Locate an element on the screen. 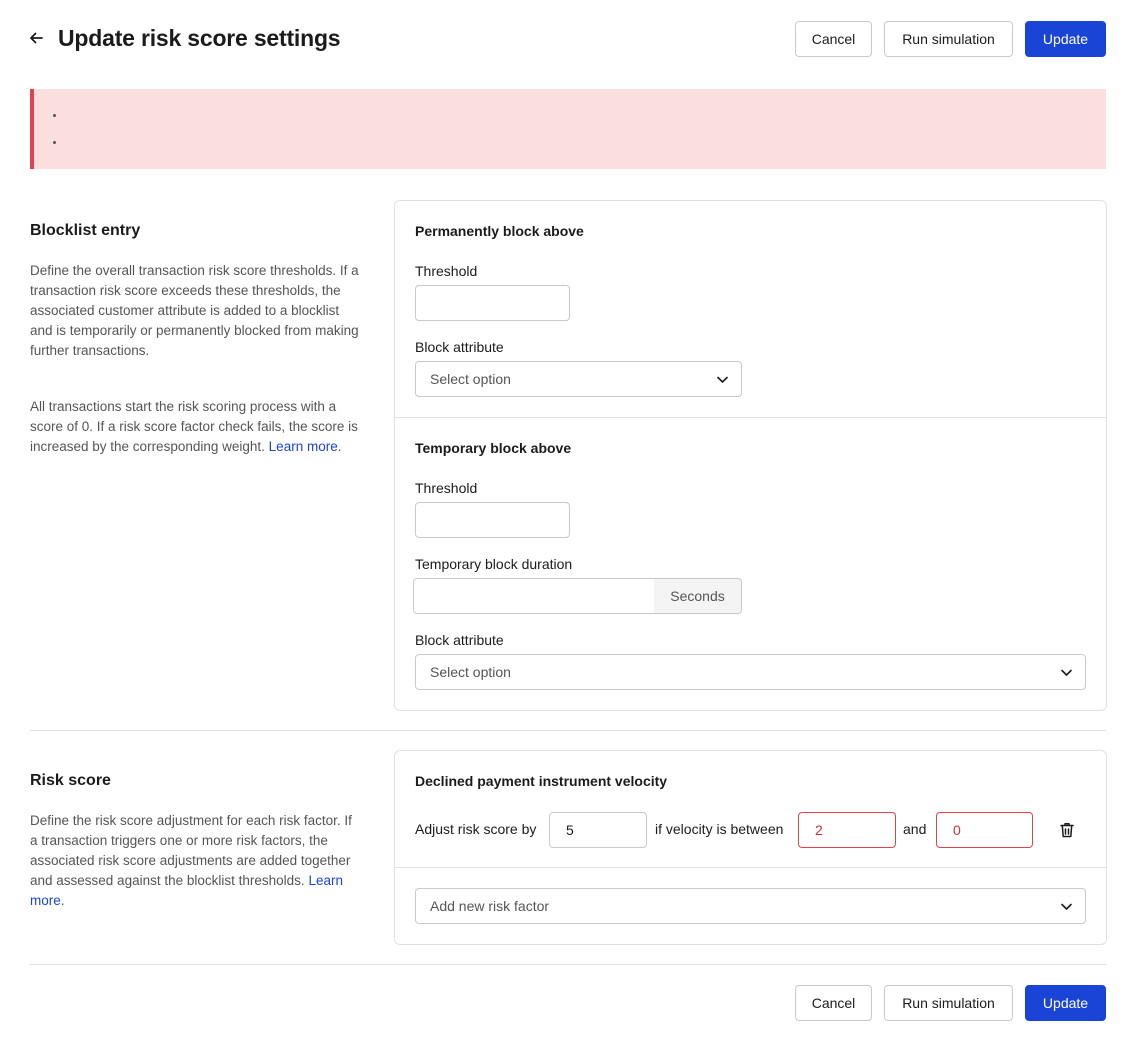 This screenshot has width=1128, height=1051. velocity-between-label: if velocity is between is located at coordinates (719, 829).